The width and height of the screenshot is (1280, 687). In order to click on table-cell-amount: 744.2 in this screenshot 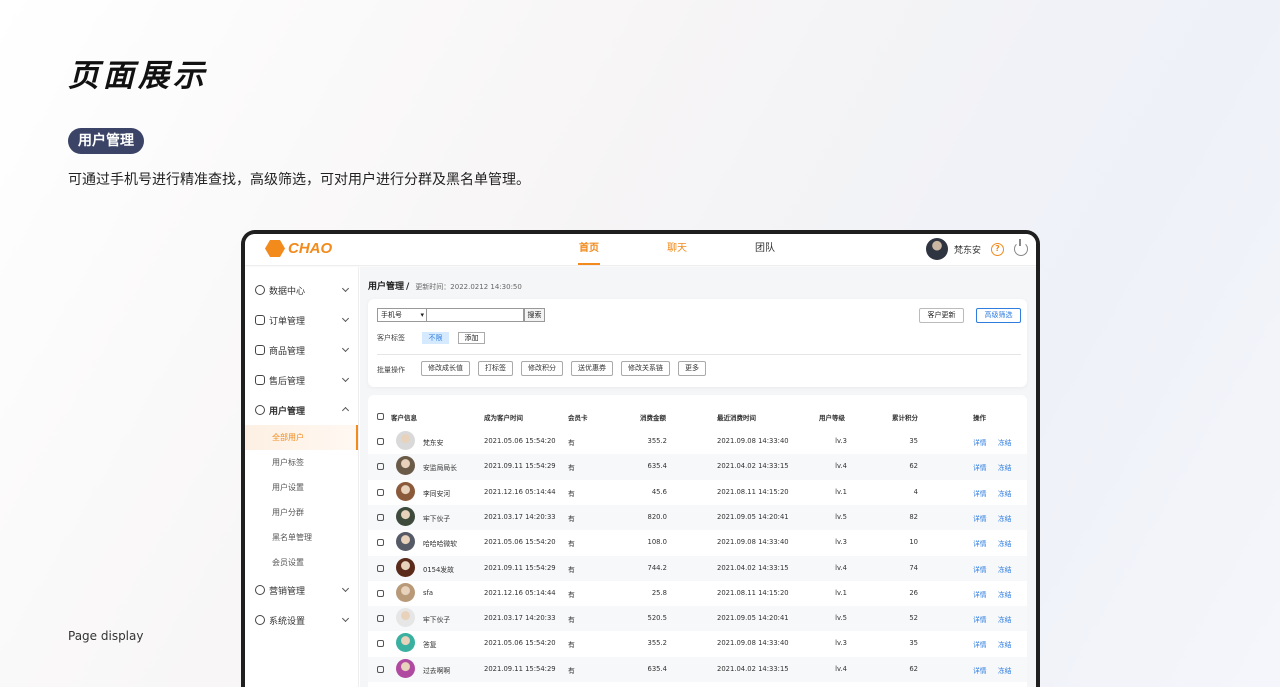, I will do `click(657, 567)`.